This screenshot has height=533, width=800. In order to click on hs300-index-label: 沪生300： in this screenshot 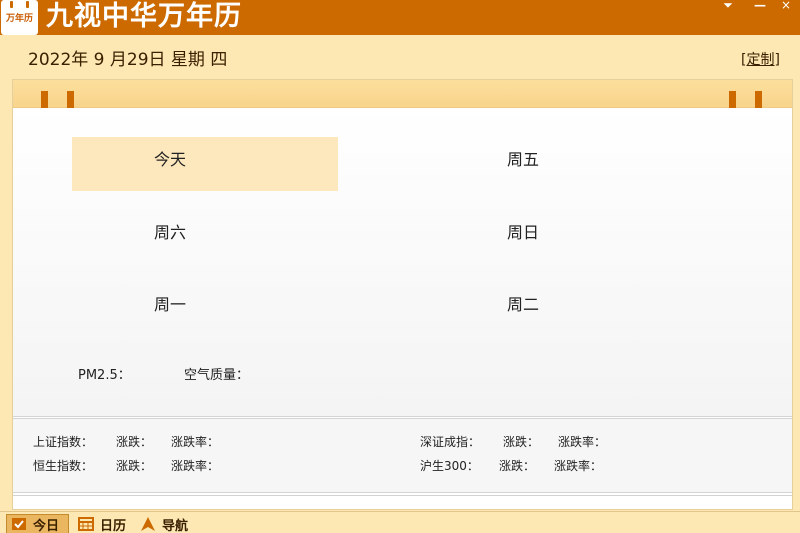, I will do `click(449, 466)`.